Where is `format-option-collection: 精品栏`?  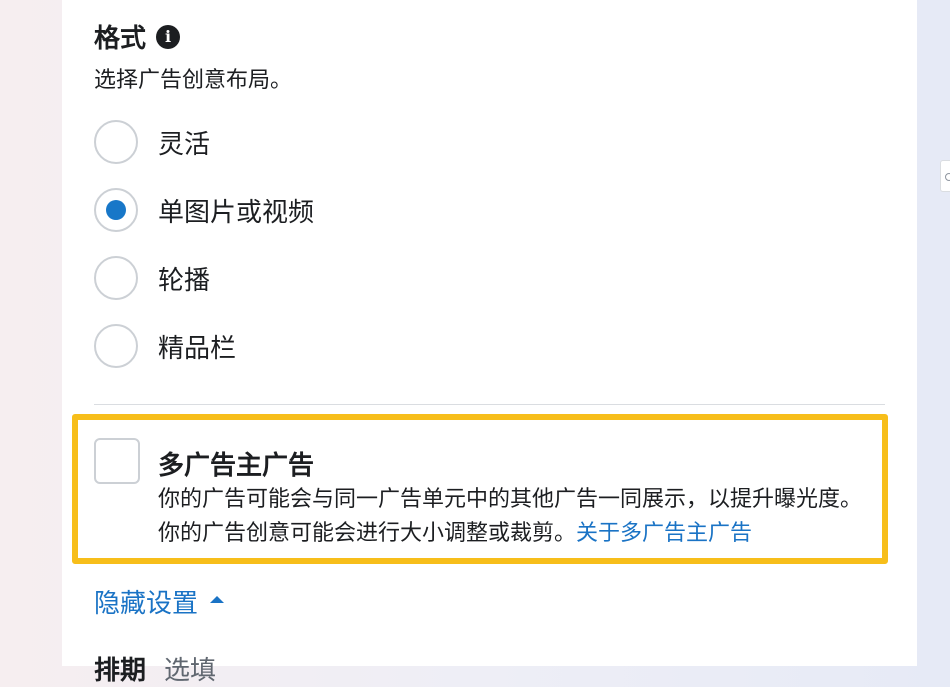
format-option-collection: 精品栏 is located at coordinates (165, 346).